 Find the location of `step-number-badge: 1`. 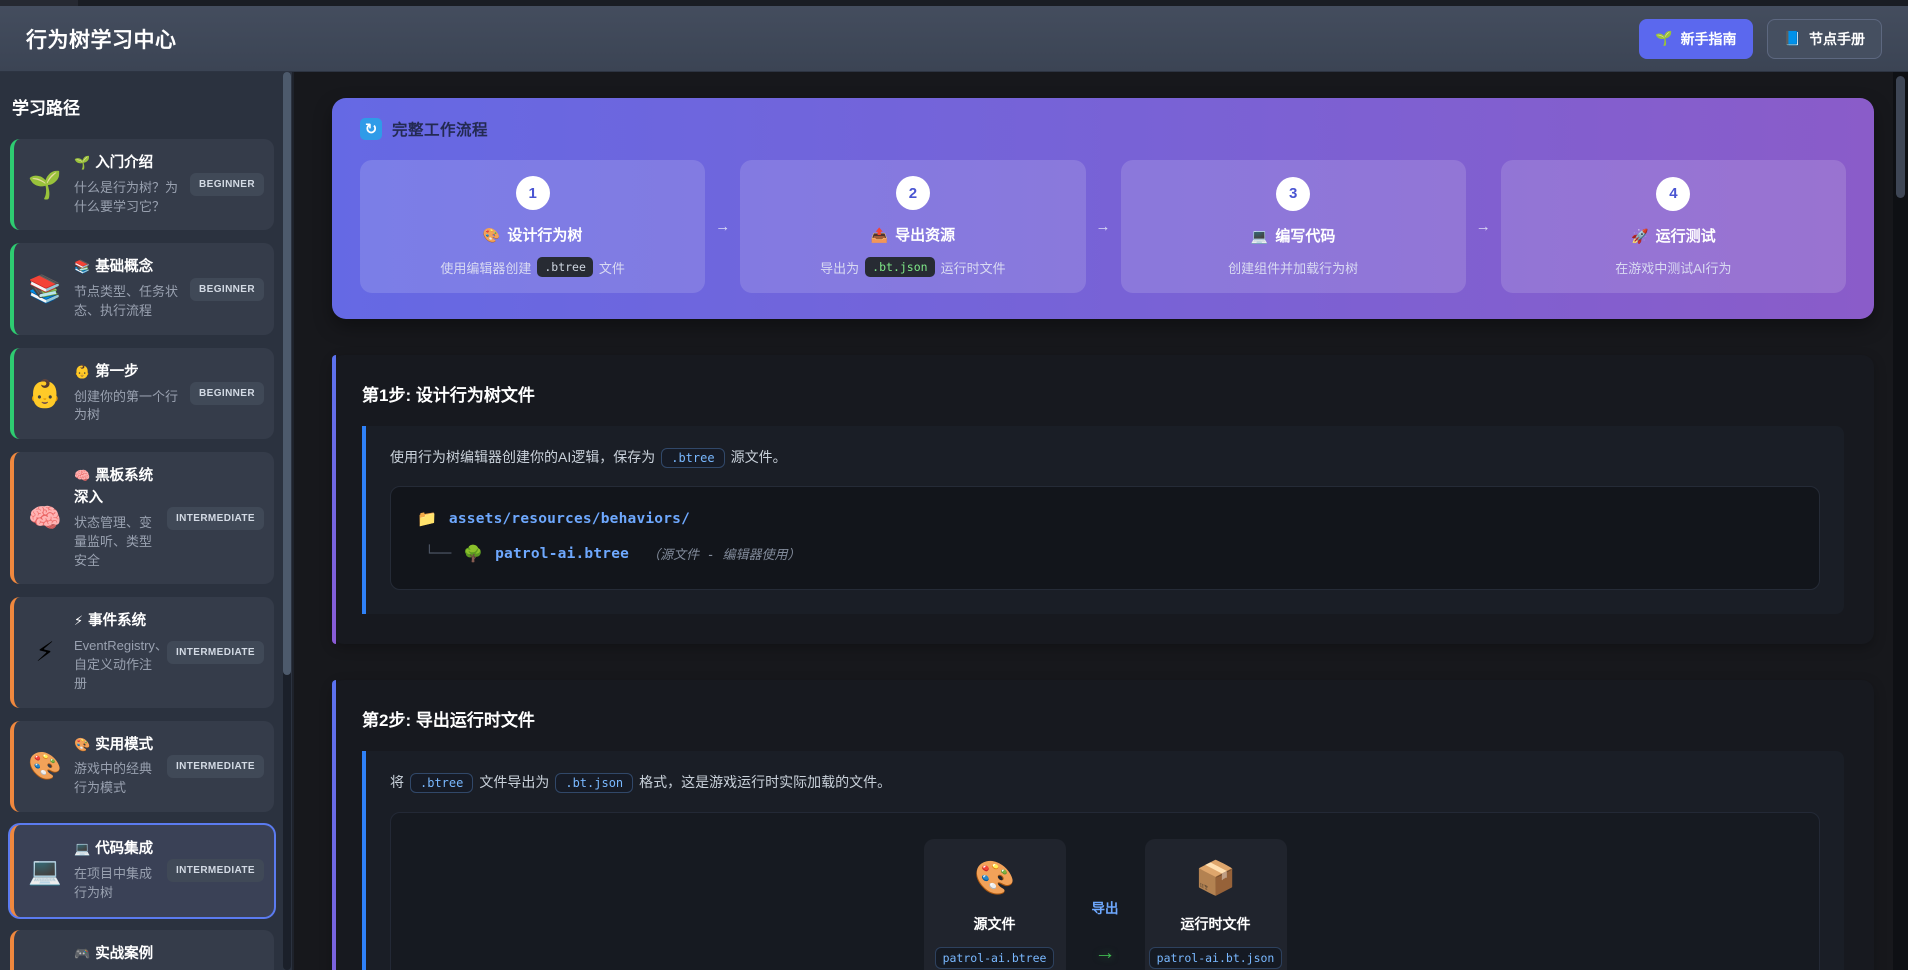

step-number-badge: 1 is located at coordinates (532, 193).